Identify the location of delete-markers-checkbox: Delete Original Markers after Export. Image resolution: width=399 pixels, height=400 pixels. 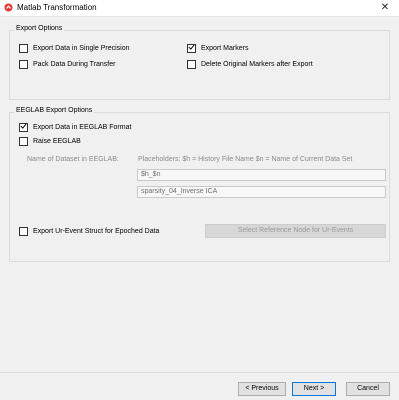
(250, 64).